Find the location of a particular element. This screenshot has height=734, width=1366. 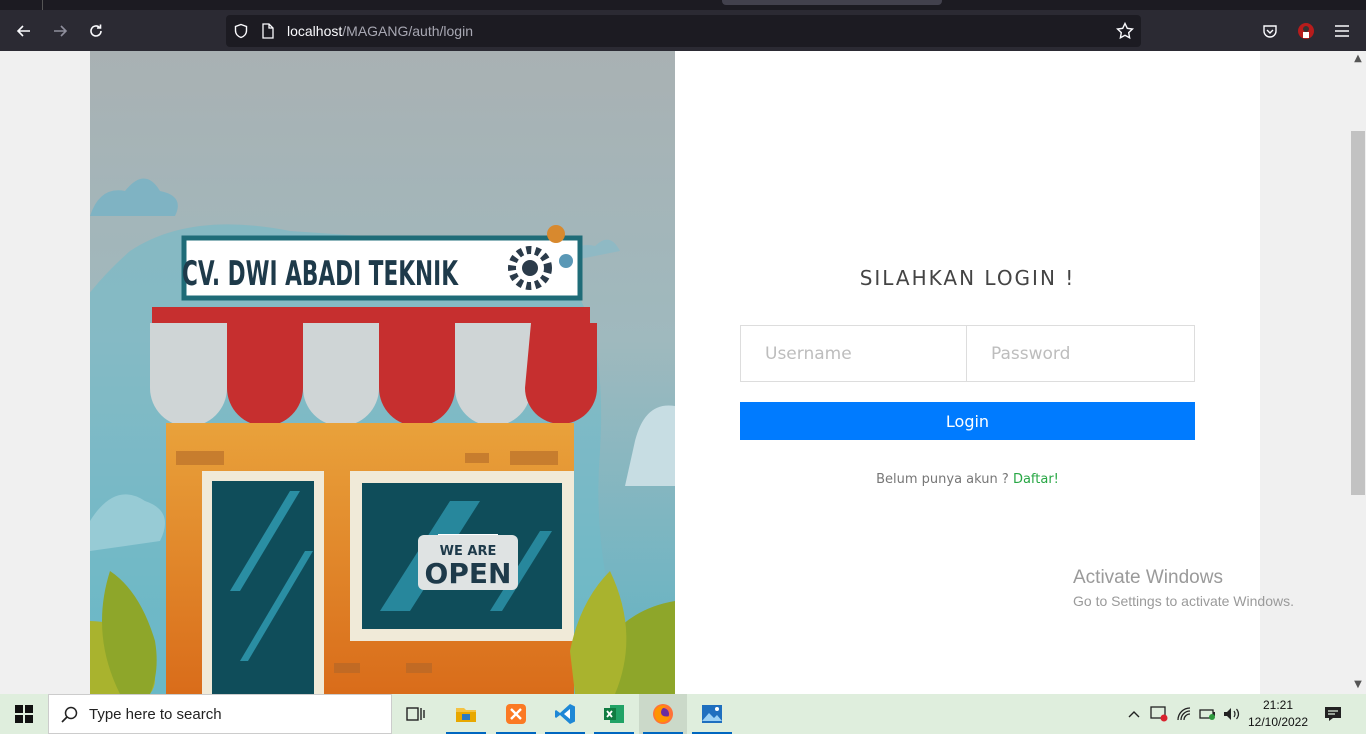

page-icon is located at coordinates (268, 31).